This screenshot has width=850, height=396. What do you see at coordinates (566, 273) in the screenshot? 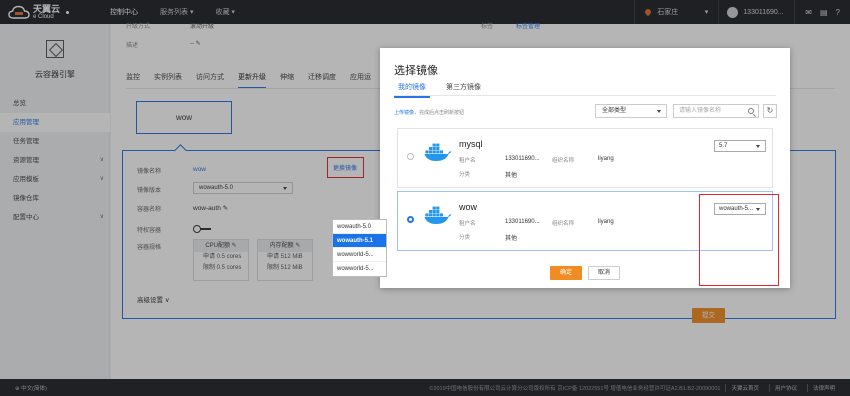
I see `confirm-button: 确定` at bounding box center [566, 273].